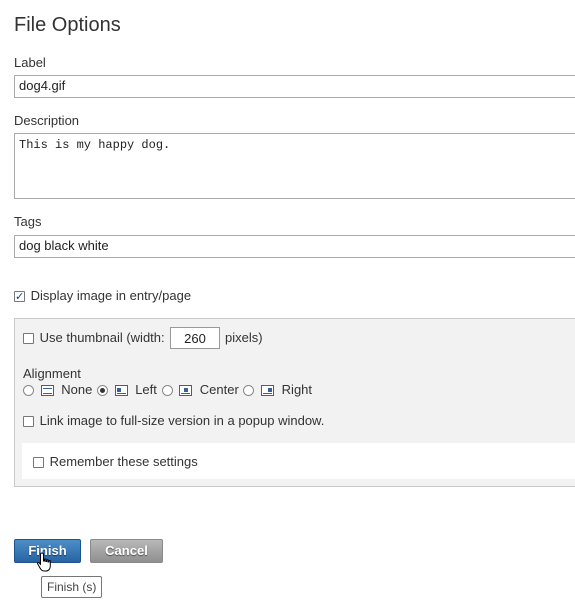 This screenshot has height=610, width=575. Describe the element at coordinates (146, 389) in the screenshot. I see `align-left-label: Left` at that location.